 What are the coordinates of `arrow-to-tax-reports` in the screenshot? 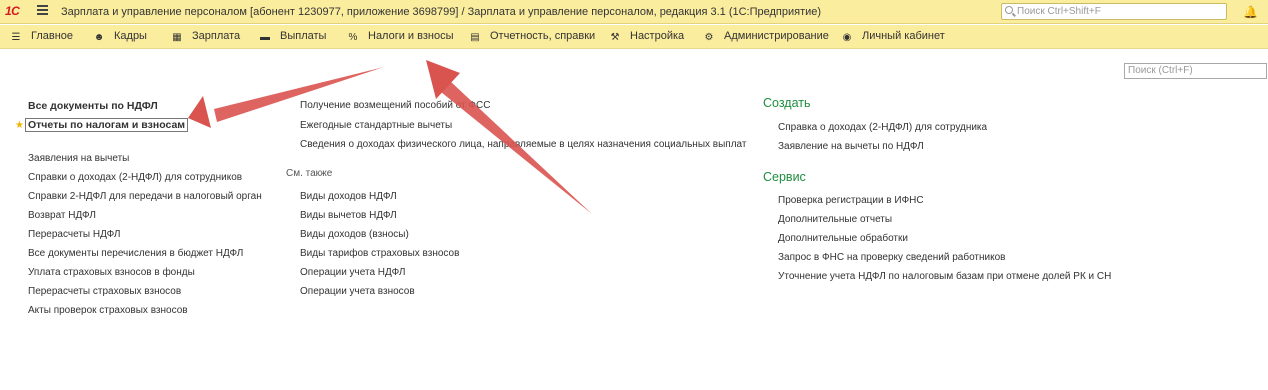 It's located at (286, 97).